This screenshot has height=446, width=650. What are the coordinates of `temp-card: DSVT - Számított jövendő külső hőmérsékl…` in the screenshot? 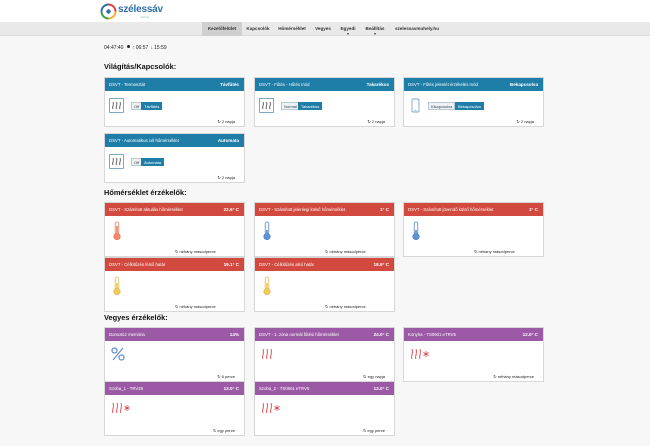 It's located at (473, 229).